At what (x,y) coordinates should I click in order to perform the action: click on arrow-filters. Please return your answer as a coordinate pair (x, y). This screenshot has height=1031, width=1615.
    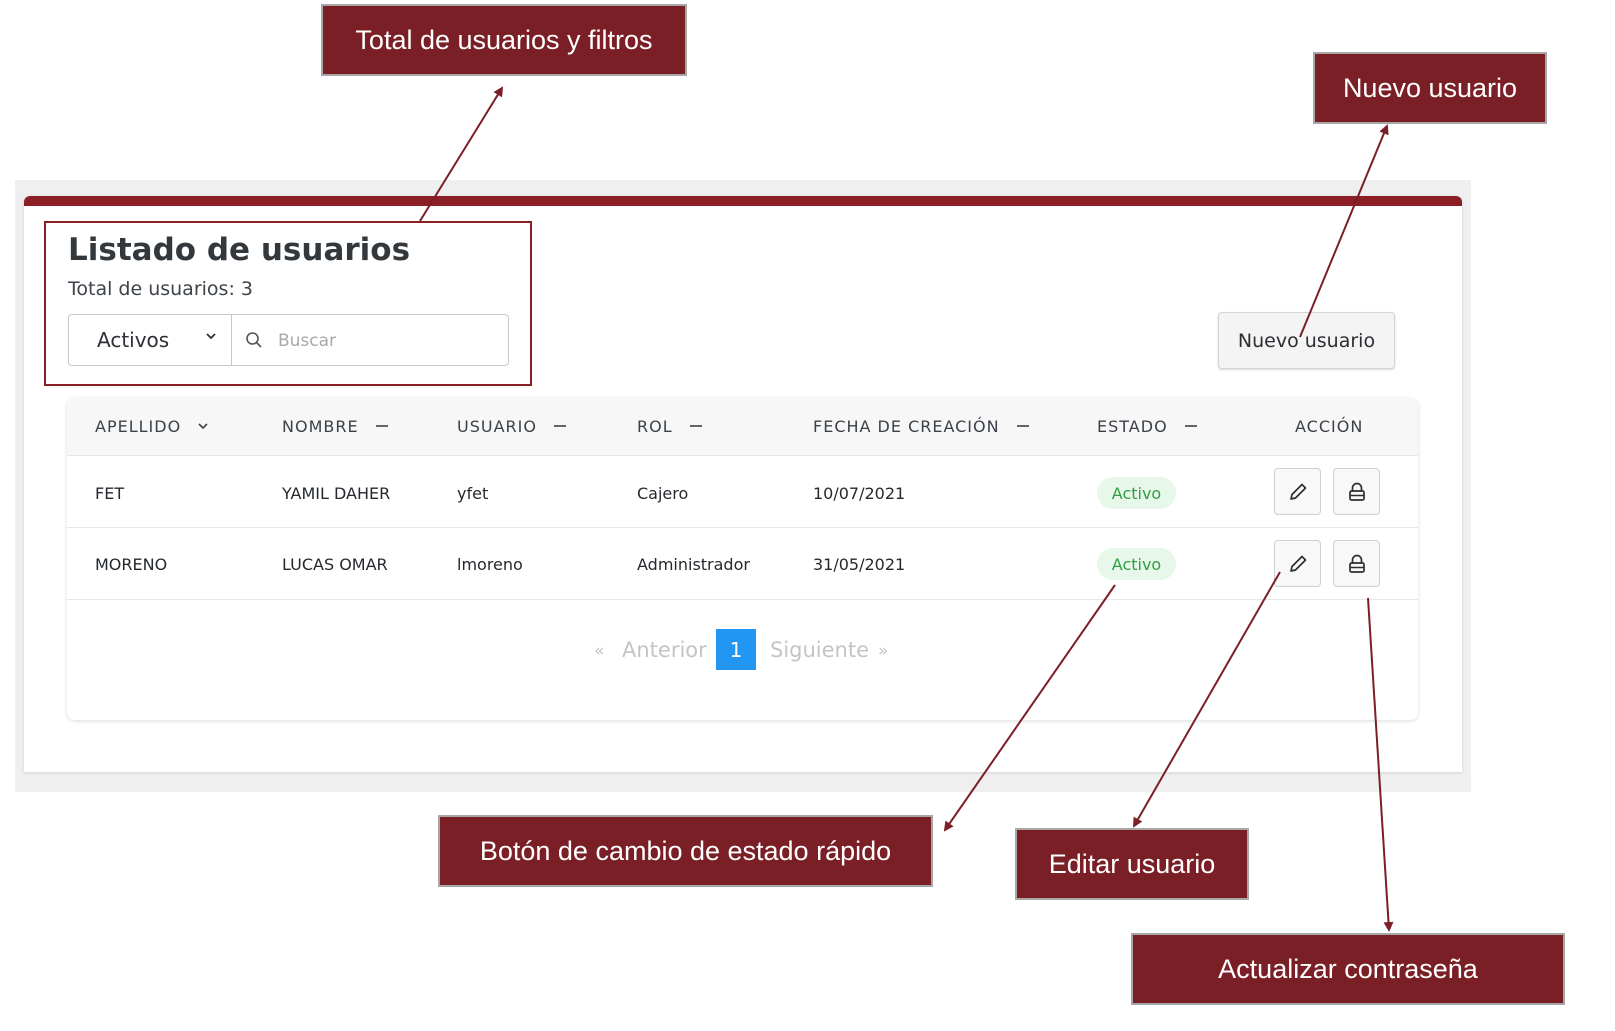
    Looking at the image, I should click on (461, 154).